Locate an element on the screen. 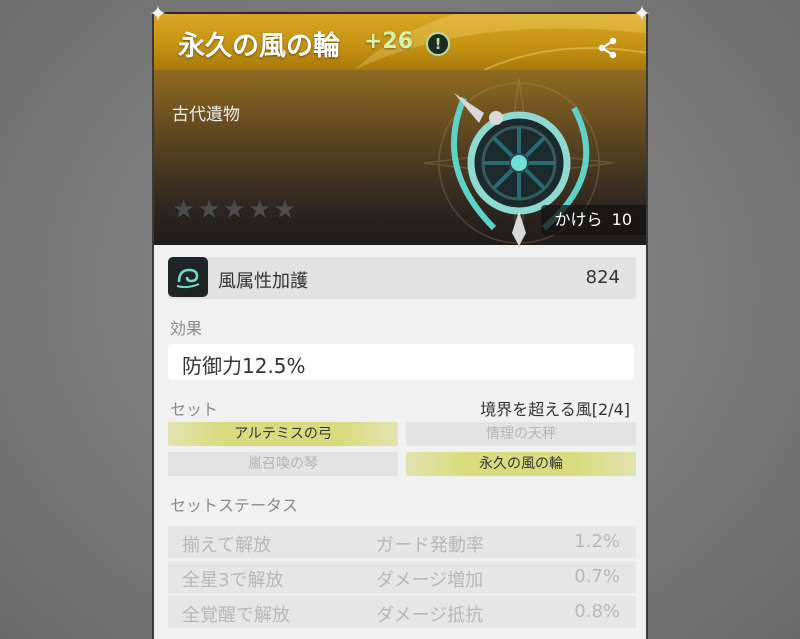  set-piece-scale: 情理の天秤 is located at coordinates (521, 434).